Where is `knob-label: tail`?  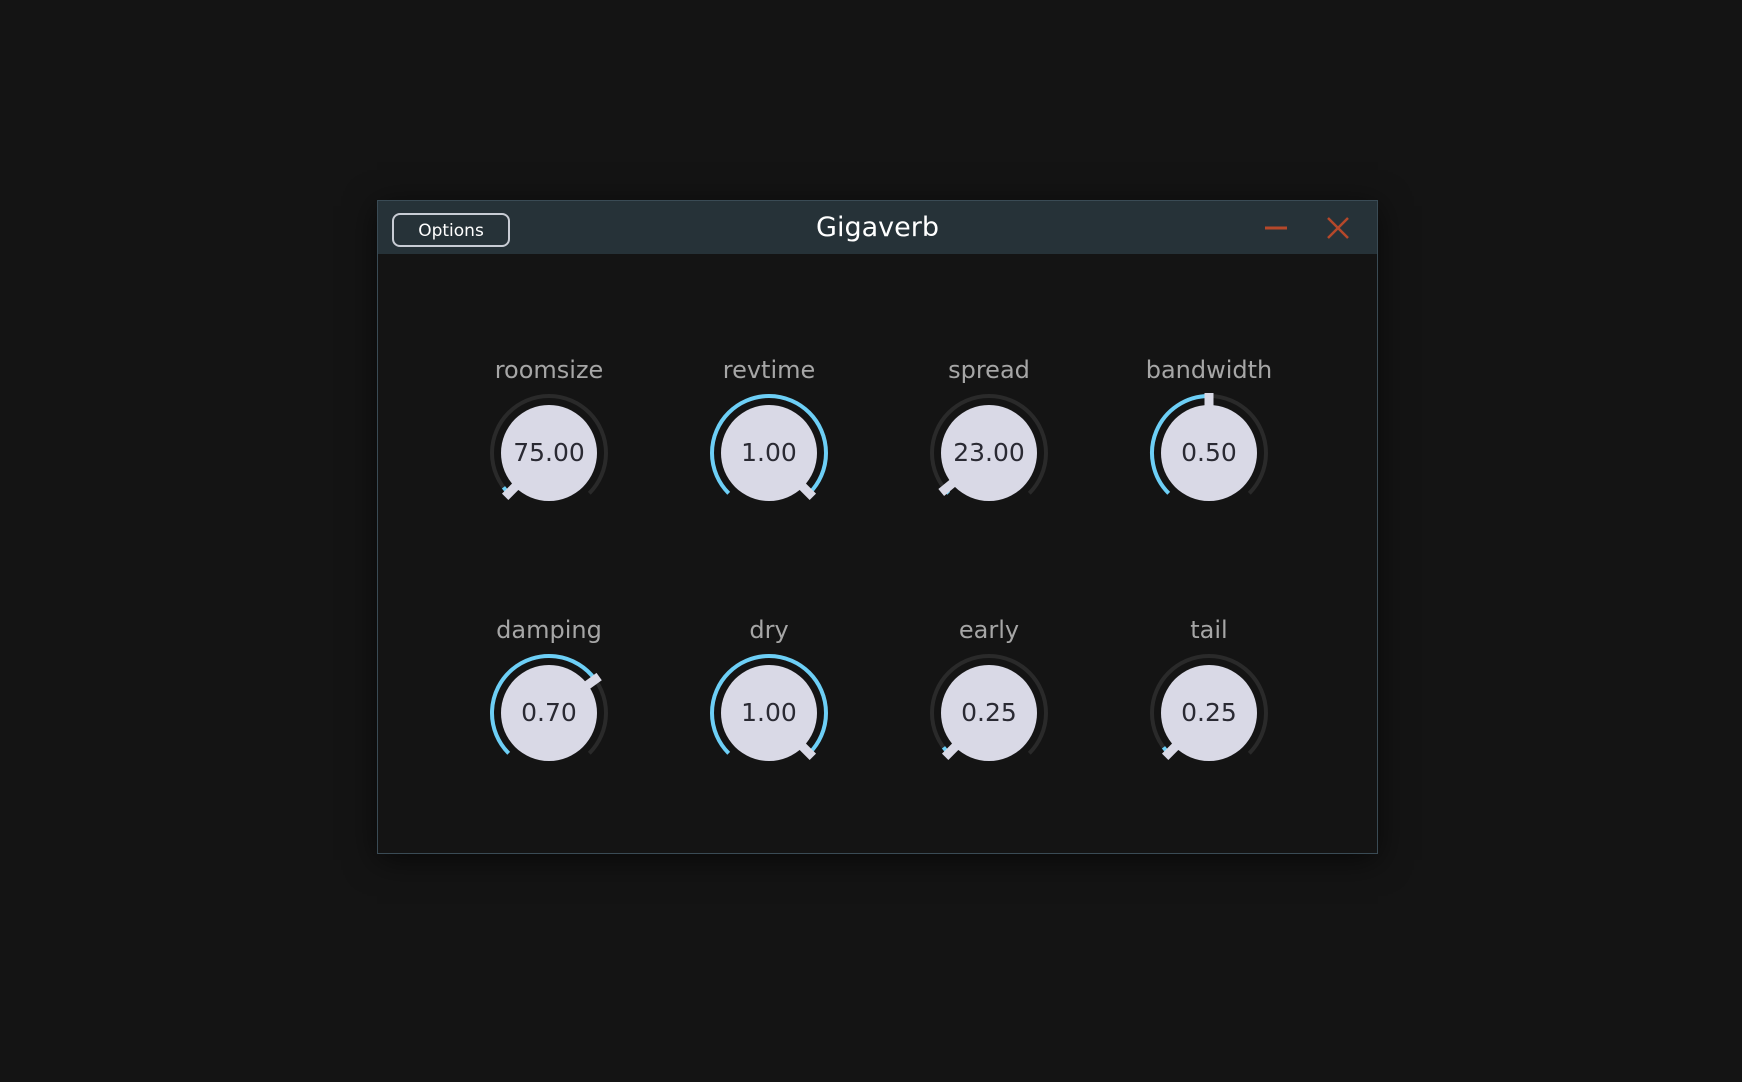
knob-label: tail is located at coordinates (1209, 630).